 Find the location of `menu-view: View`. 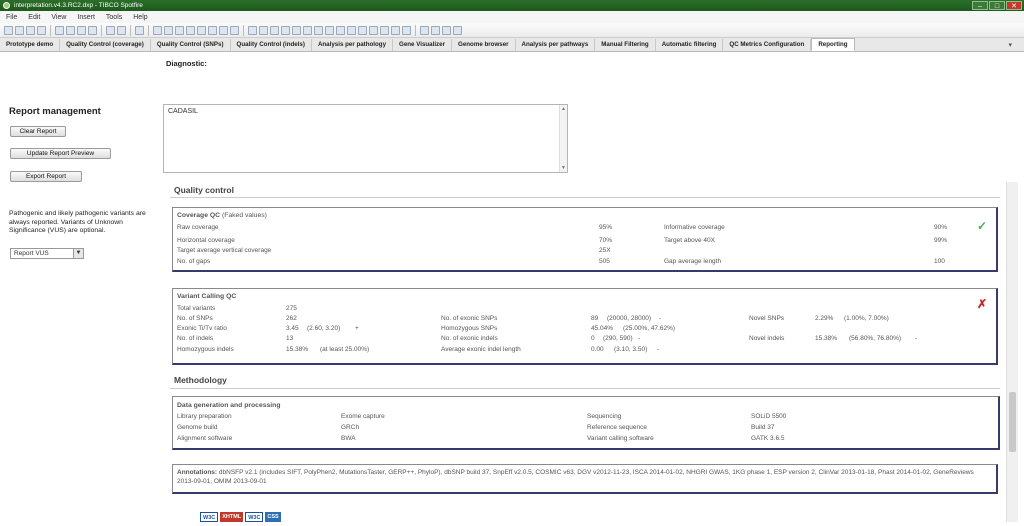

menu-view: View is located at coordinates (58, 17).